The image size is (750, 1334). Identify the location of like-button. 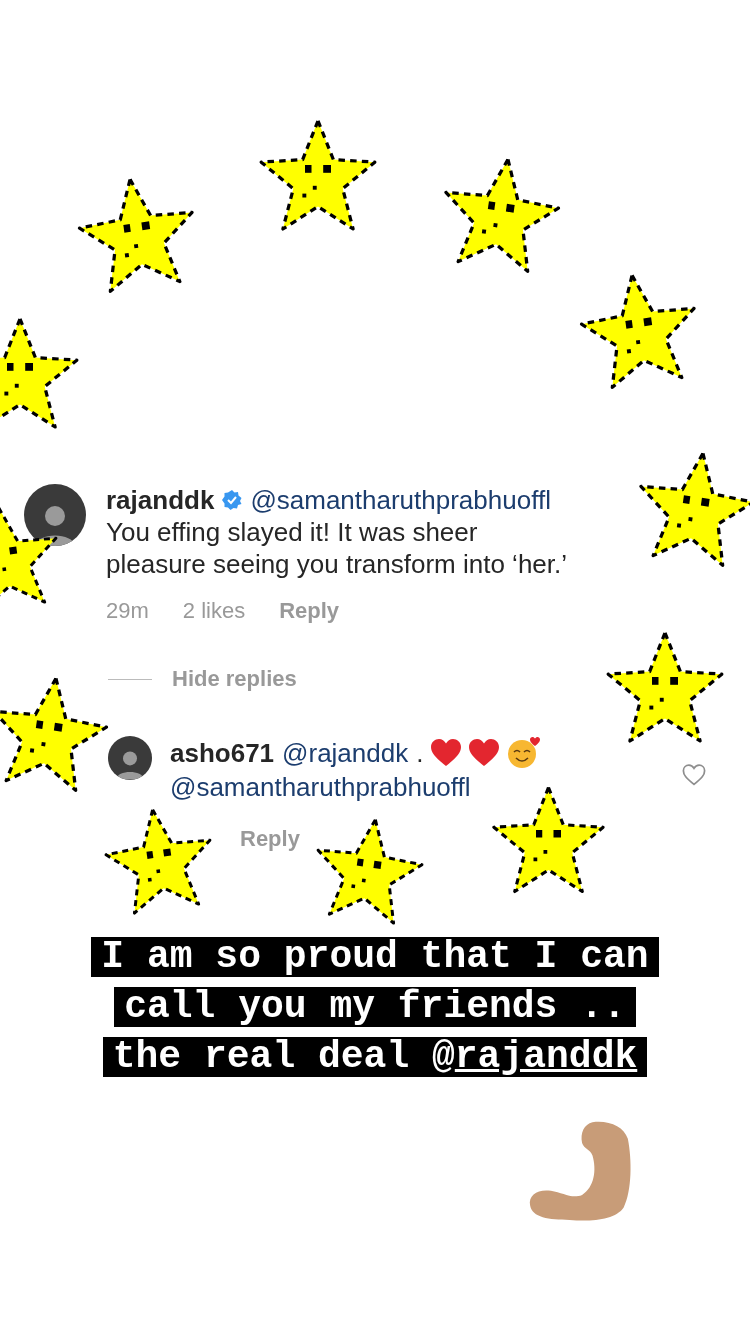
(694, 775).